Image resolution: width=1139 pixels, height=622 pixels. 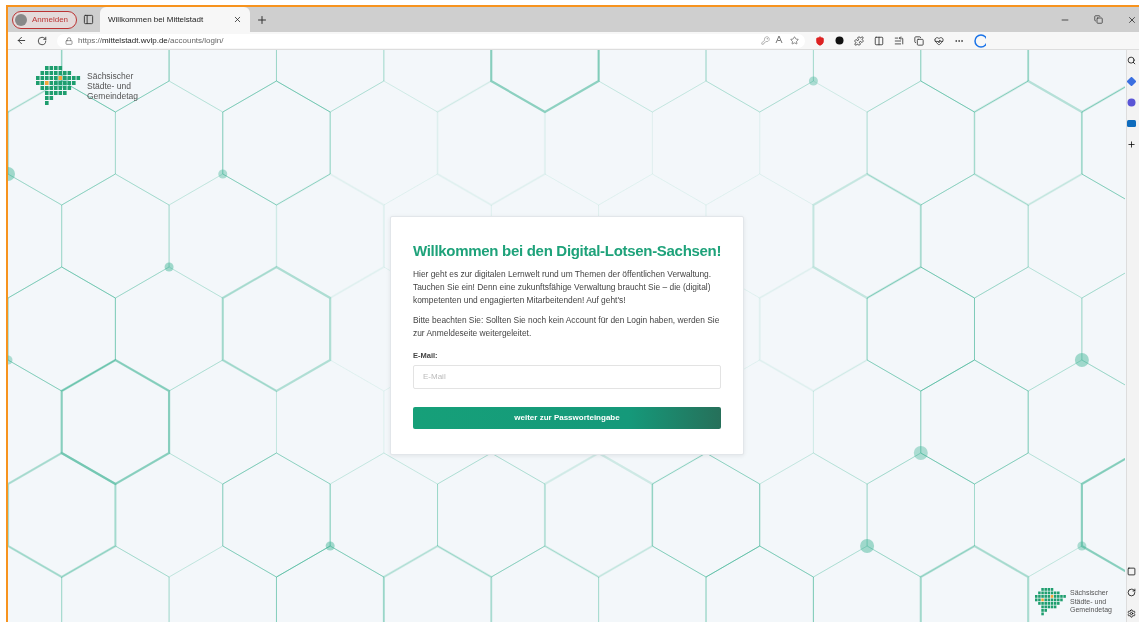 What do you see at coordinates (899, 40) in the screenshot?
I see `favorites-icon` at bounding box center [899, 40].